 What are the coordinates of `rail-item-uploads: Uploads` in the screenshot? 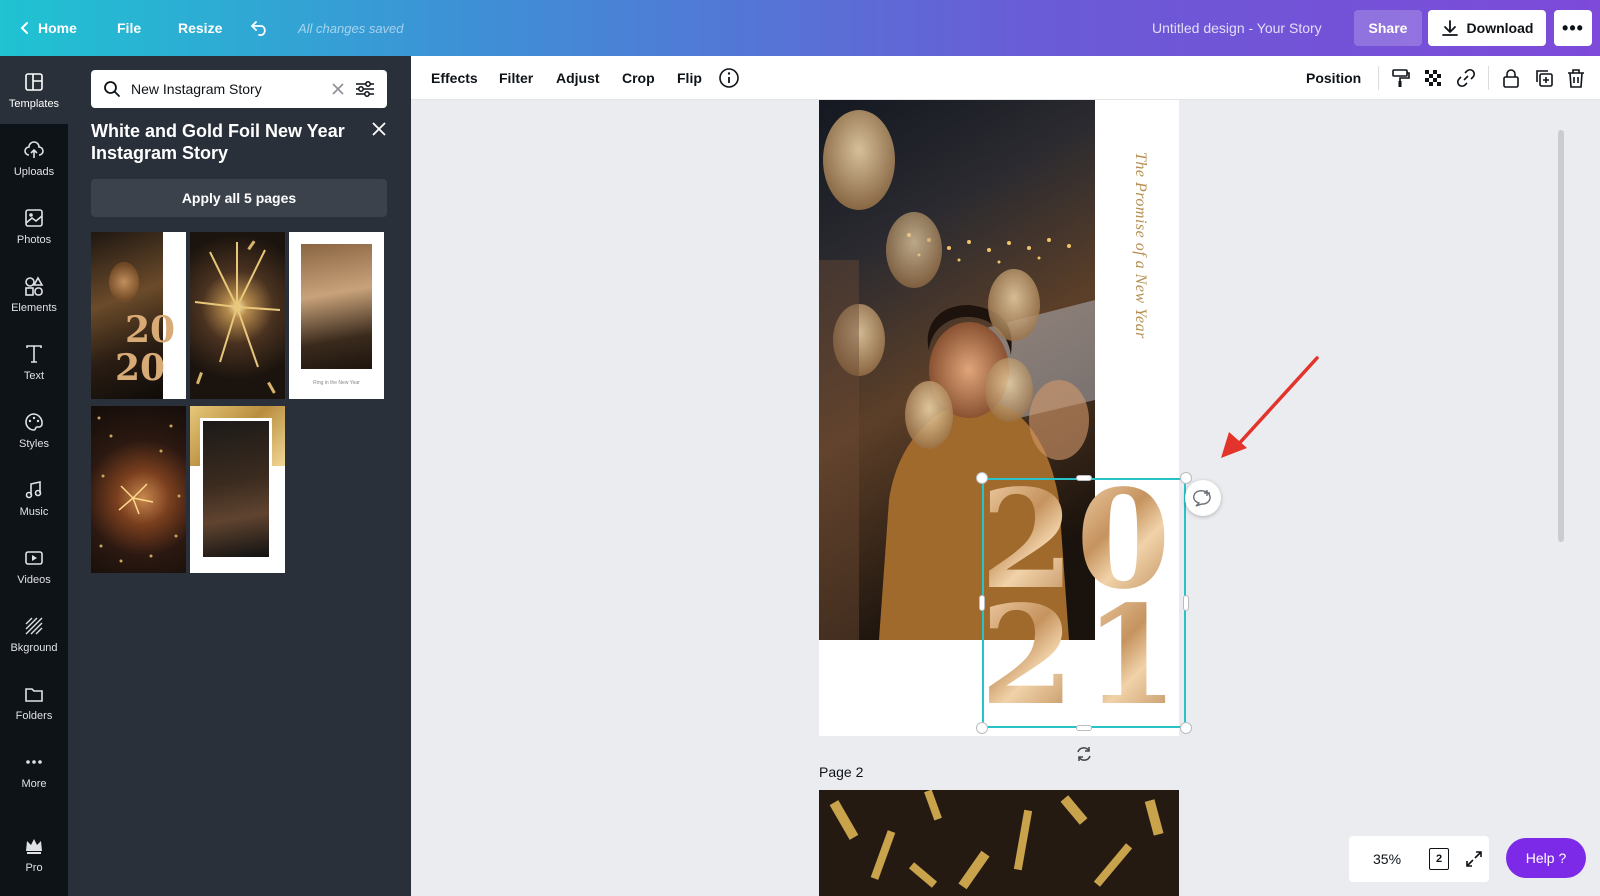 It's located at (34, 158).